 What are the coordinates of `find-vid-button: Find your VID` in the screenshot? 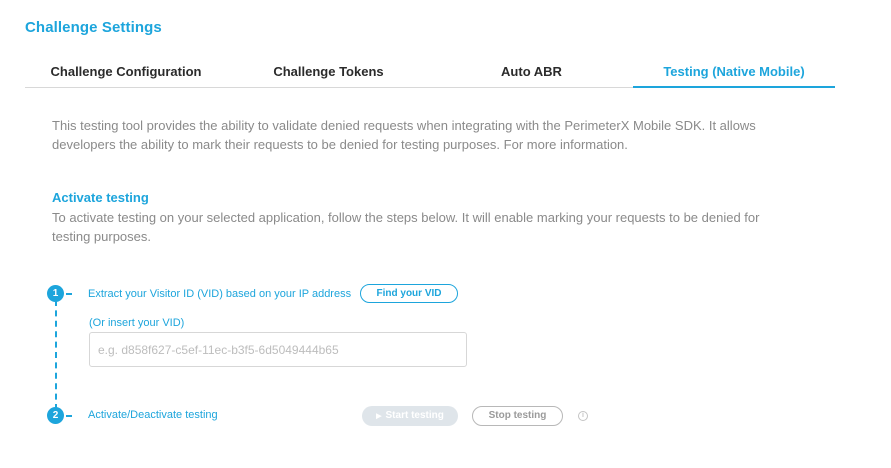 It's located at (409, 293).